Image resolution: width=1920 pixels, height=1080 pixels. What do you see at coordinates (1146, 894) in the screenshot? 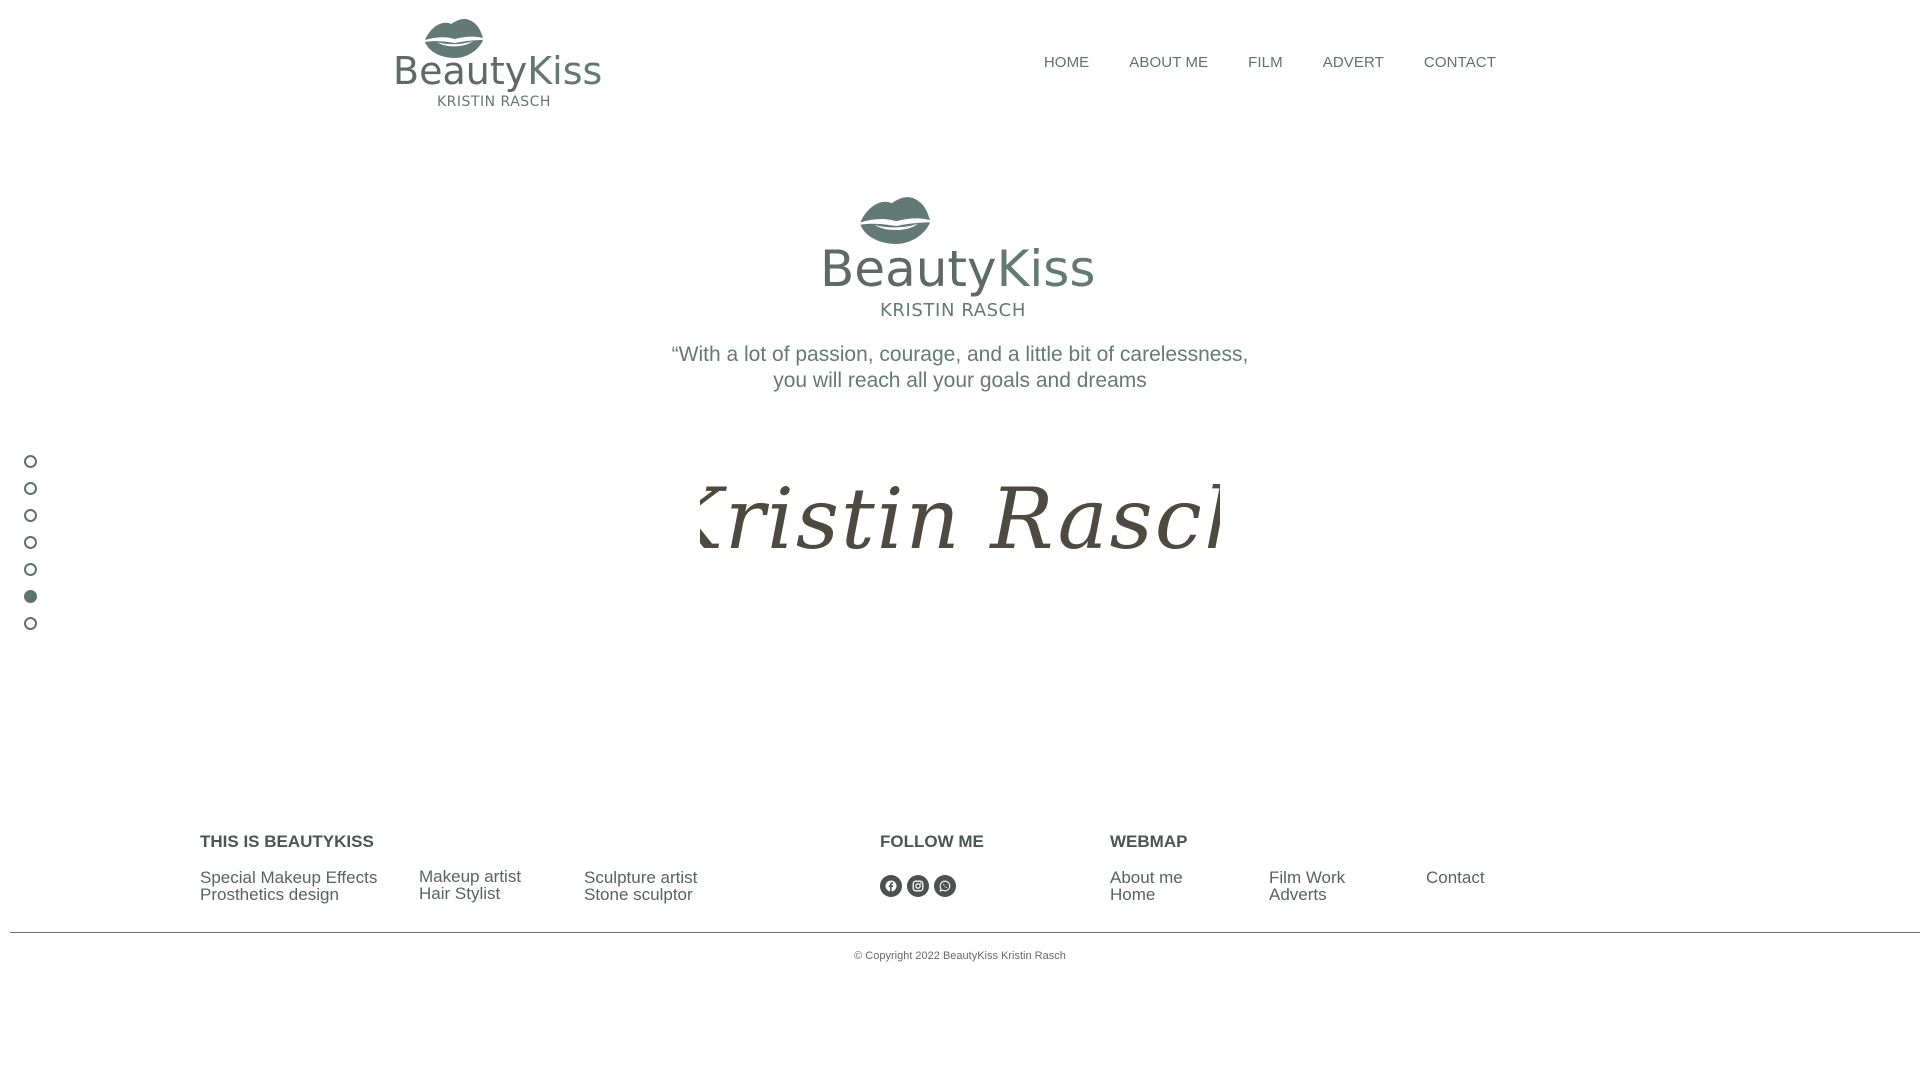
I see `footer-link-home: Home` at bounding box center [1146, 894].